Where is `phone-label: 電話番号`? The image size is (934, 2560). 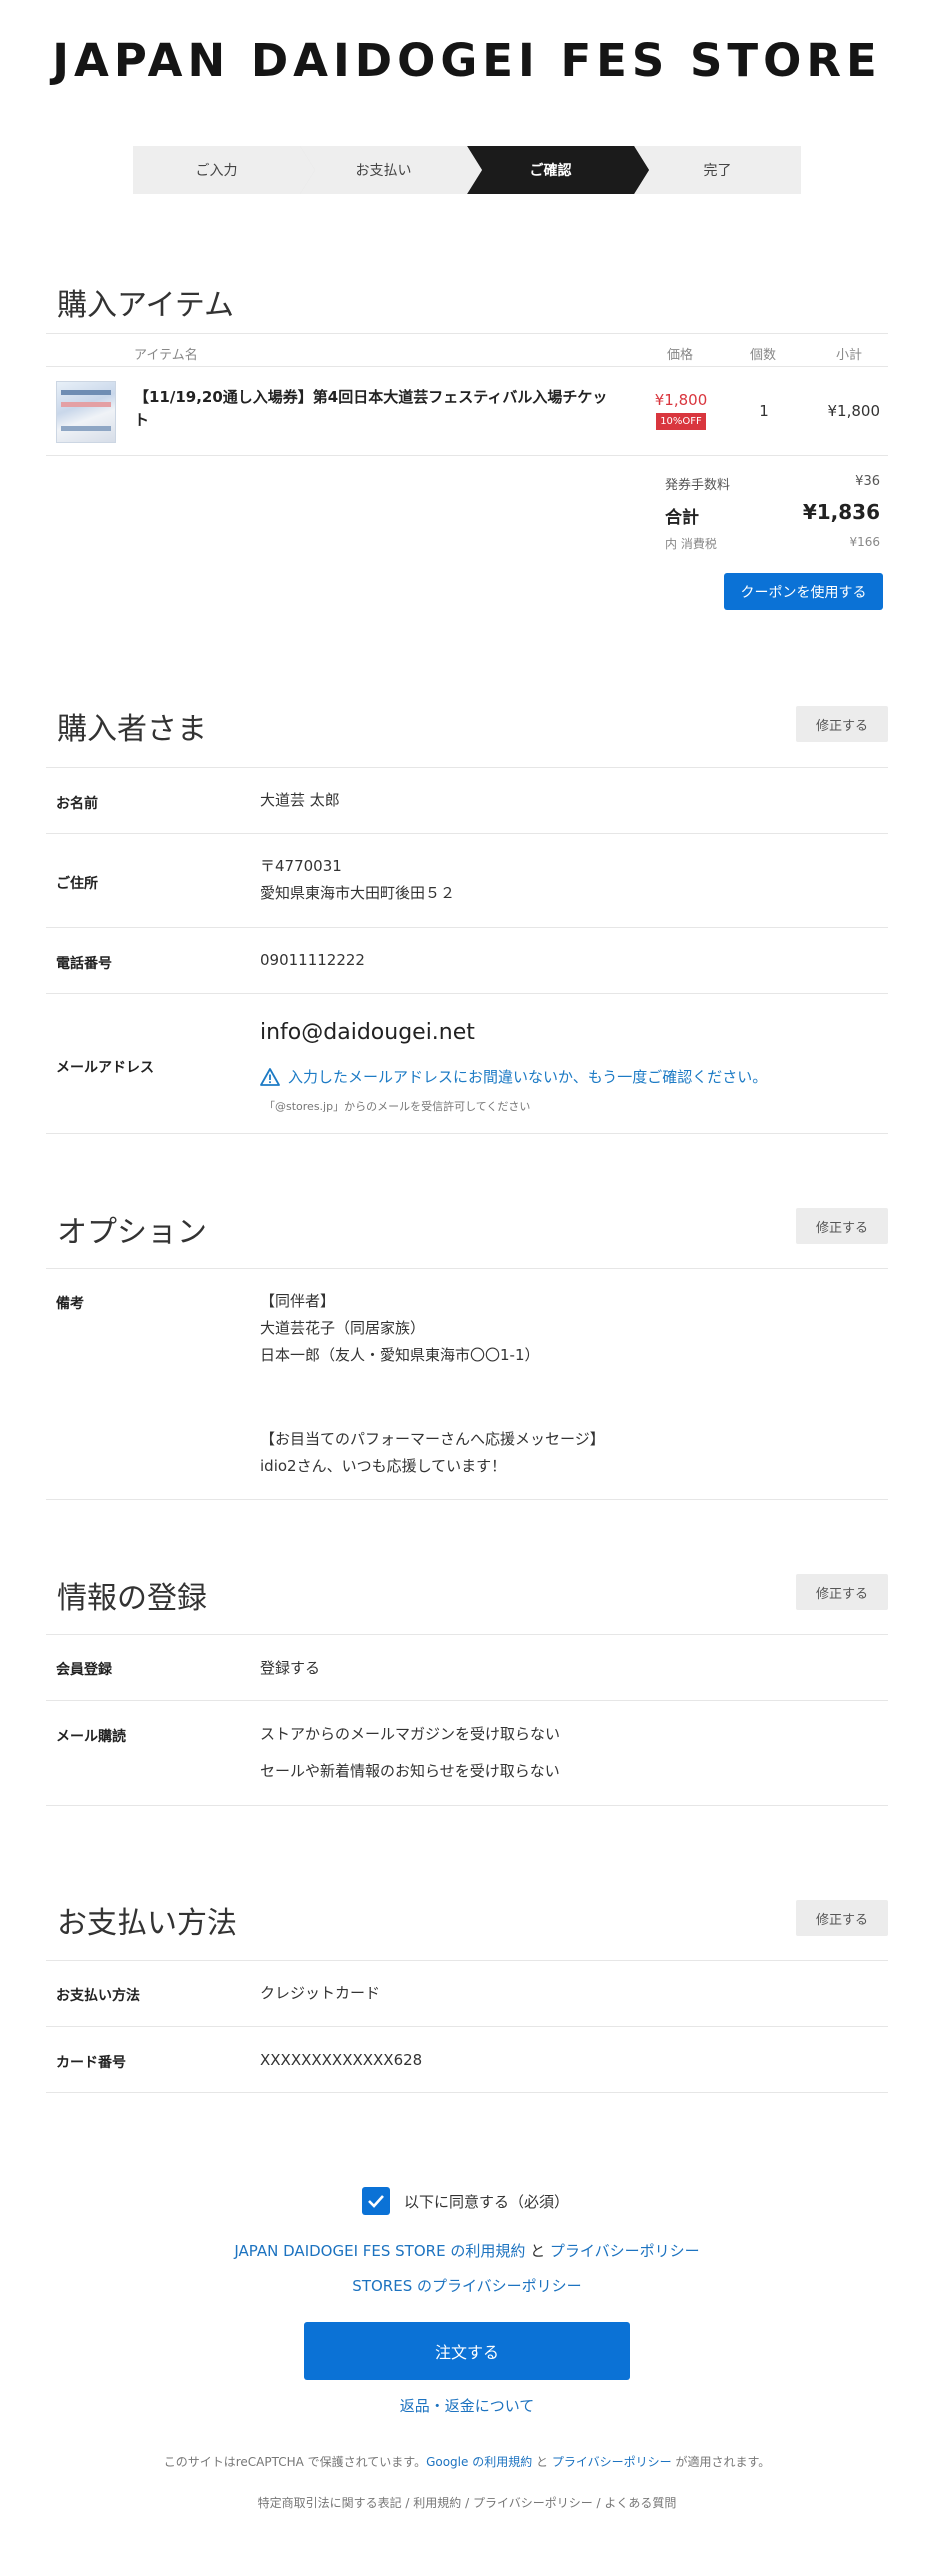 phone-label: 電話番号 is located at coordinates (84, 964).